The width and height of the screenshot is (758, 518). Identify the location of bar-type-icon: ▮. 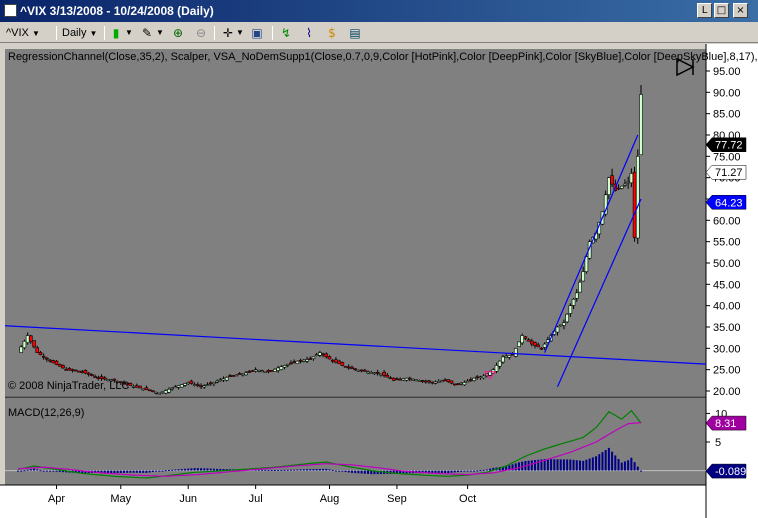
(116, 33).